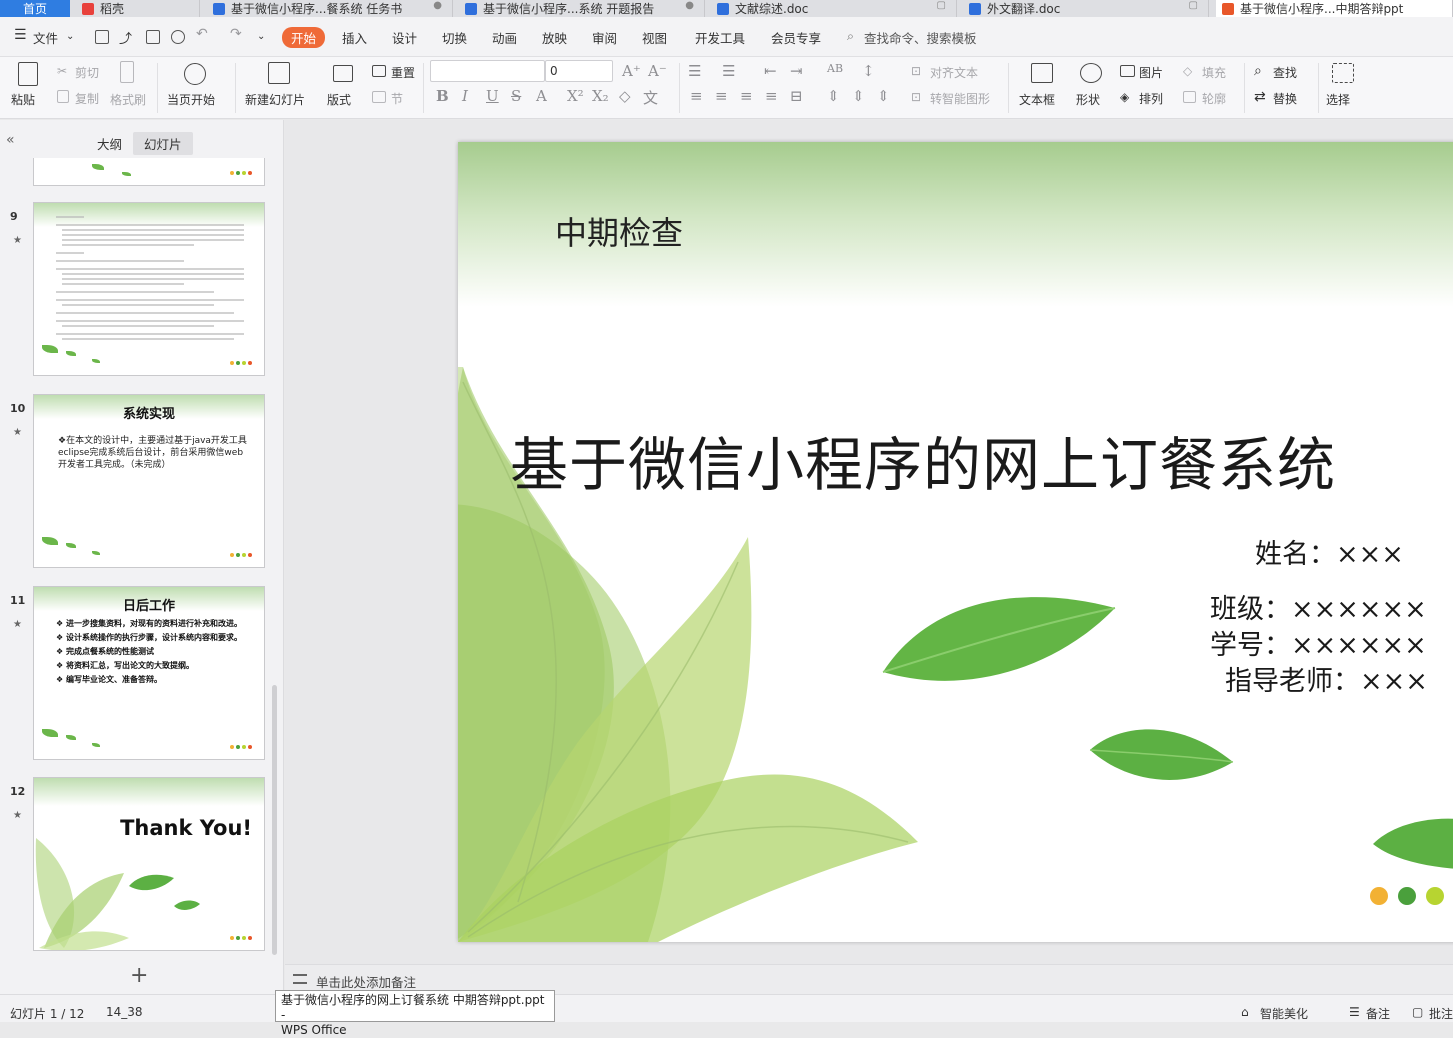 Image resolution: width=1453 pixels, height=1038 pixels. I want to click on textbox-icon, so click(1042, 73).